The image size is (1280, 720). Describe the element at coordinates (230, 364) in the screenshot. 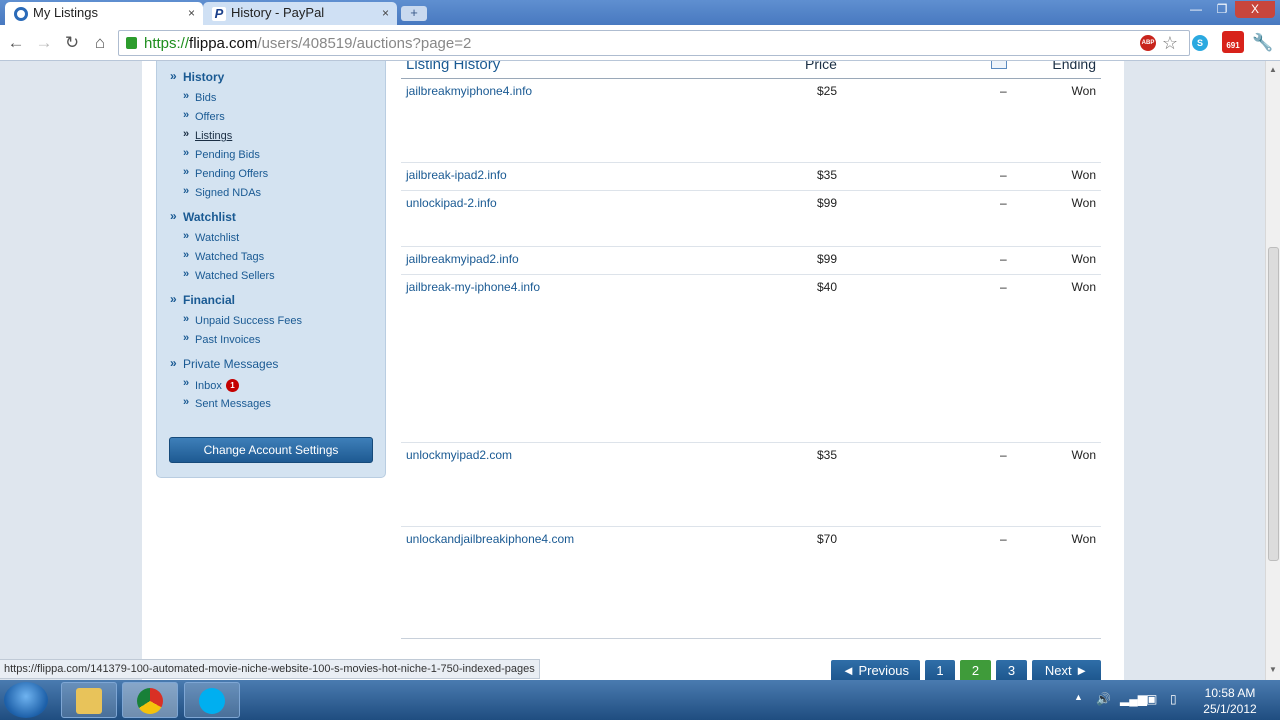

I see `sidebar-section-private-messages: Private Messages` at that location.